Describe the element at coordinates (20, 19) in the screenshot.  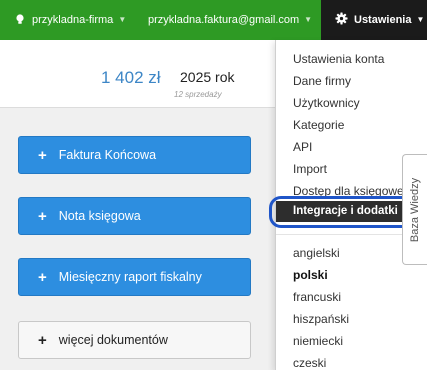
I see `lightbulb-icon` at that location.